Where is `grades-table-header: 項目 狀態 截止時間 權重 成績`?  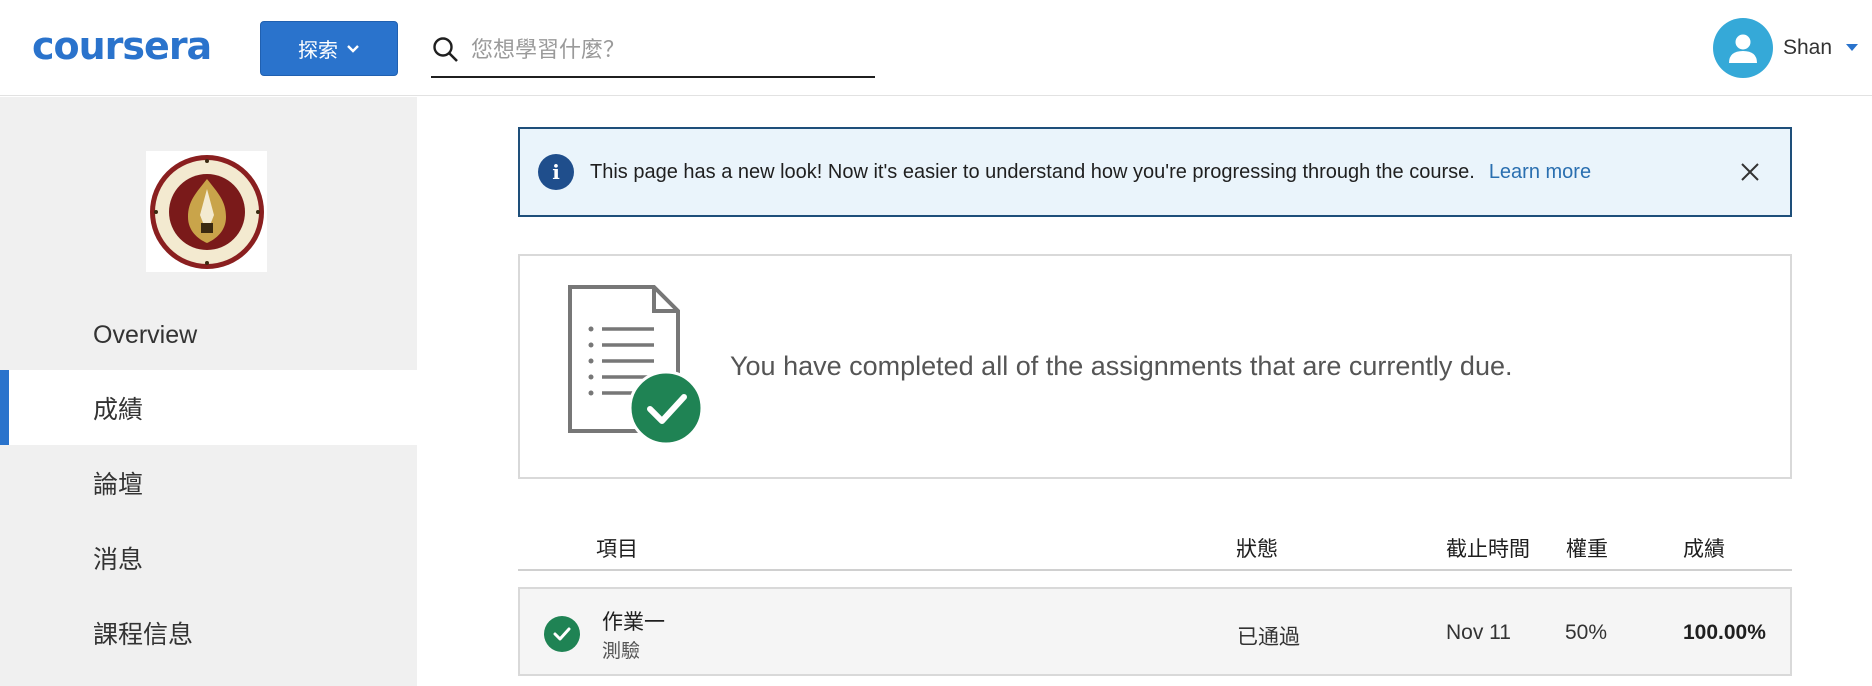
grades-table-header: 項目 狀態 截止時間 權重 成績 is located at coordinates (1155, 548).